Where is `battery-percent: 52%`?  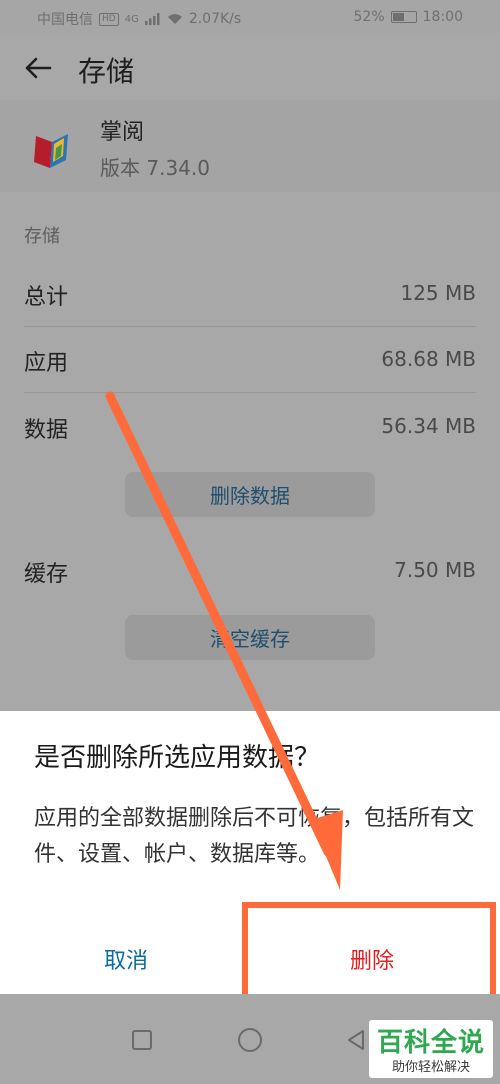 battery-percent: 52% is located at coordinates (369, 17).